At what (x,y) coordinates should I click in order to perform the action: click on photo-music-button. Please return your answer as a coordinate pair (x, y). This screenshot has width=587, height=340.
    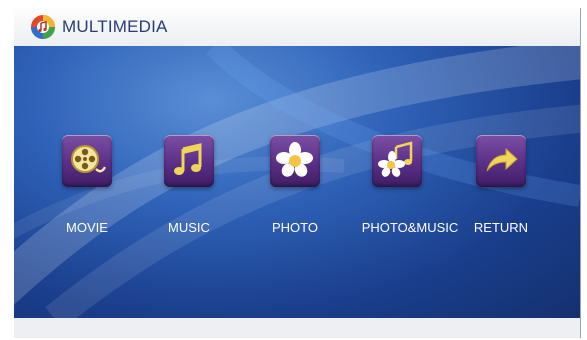
    Looking at the image, I should click on (397, 161).